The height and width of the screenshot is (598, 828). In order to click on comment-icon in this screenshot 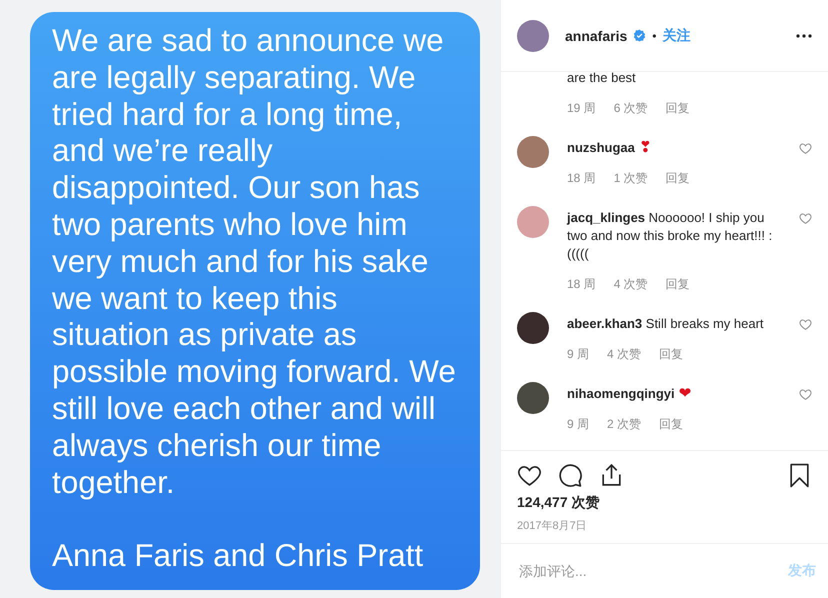, I will do `click(570, 475)`.